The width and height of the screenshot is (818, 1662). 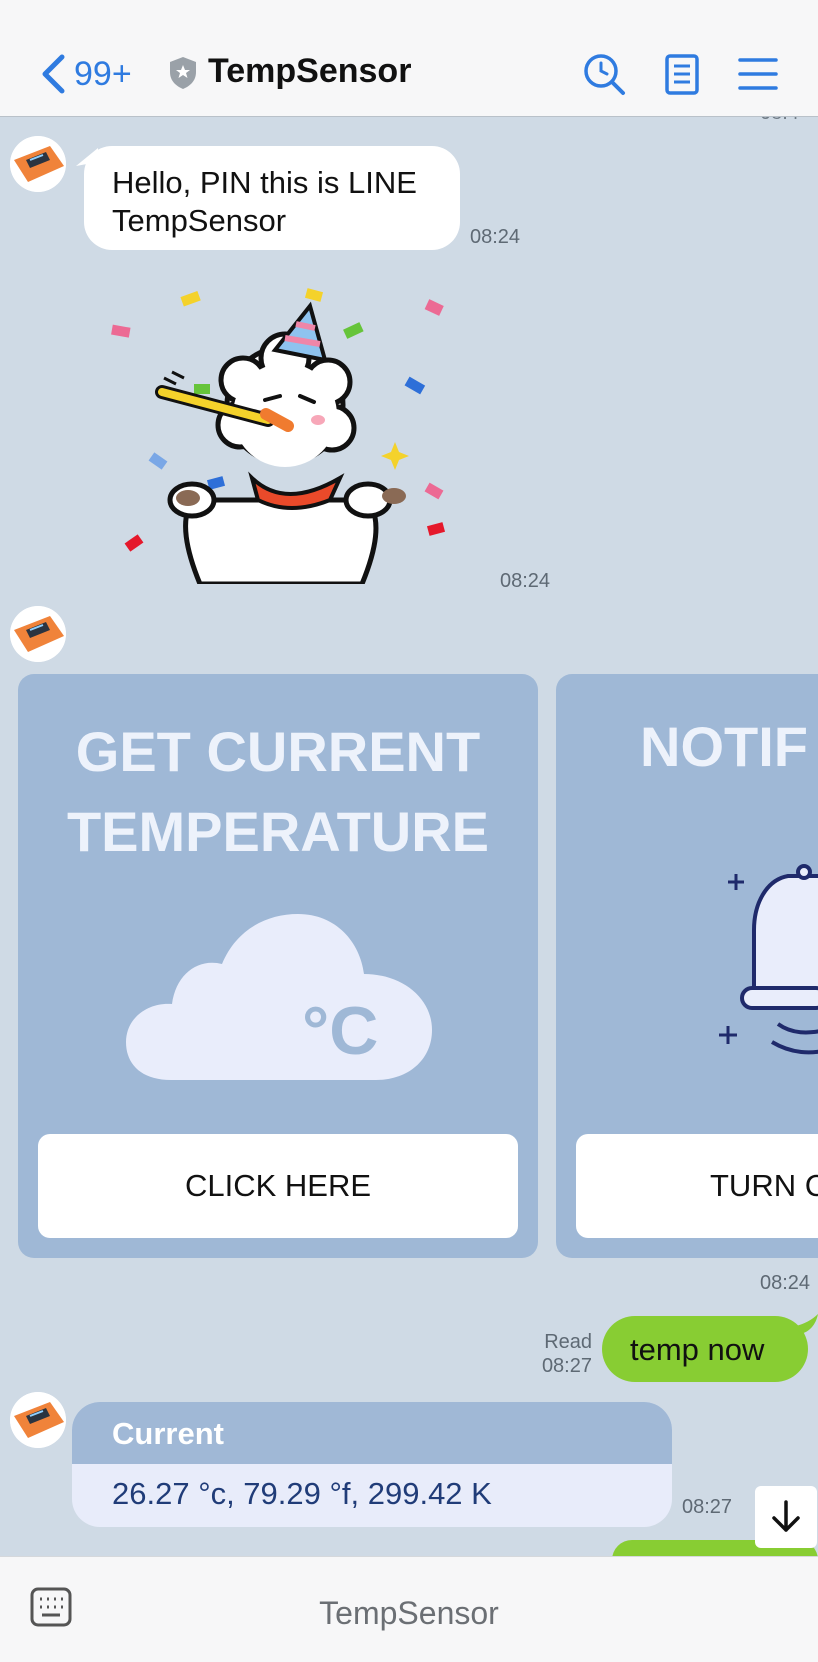 I want to click on card-title: TEMPERATURE, so click(x=278, y=831).